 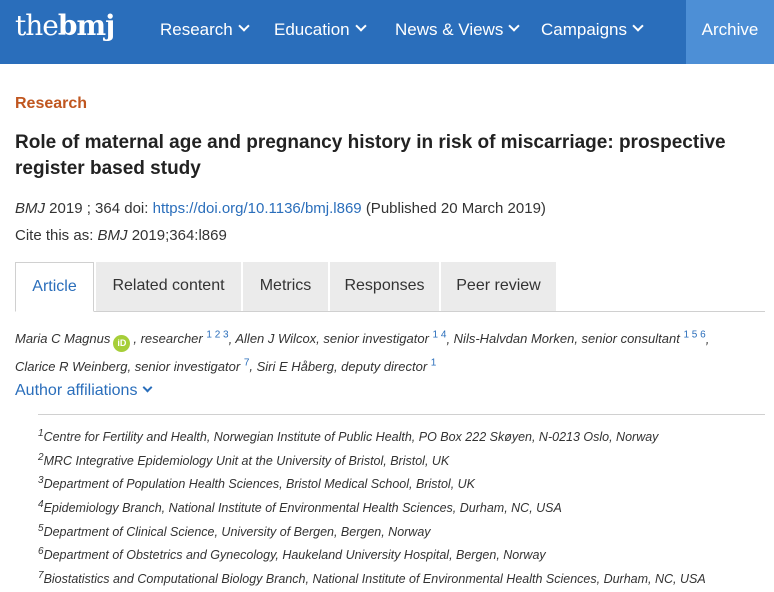 What do you see at coordinates (440, 335) in the screenshot?
I see `affiliation-ref: 1 4` at bounding box center [440, 335].